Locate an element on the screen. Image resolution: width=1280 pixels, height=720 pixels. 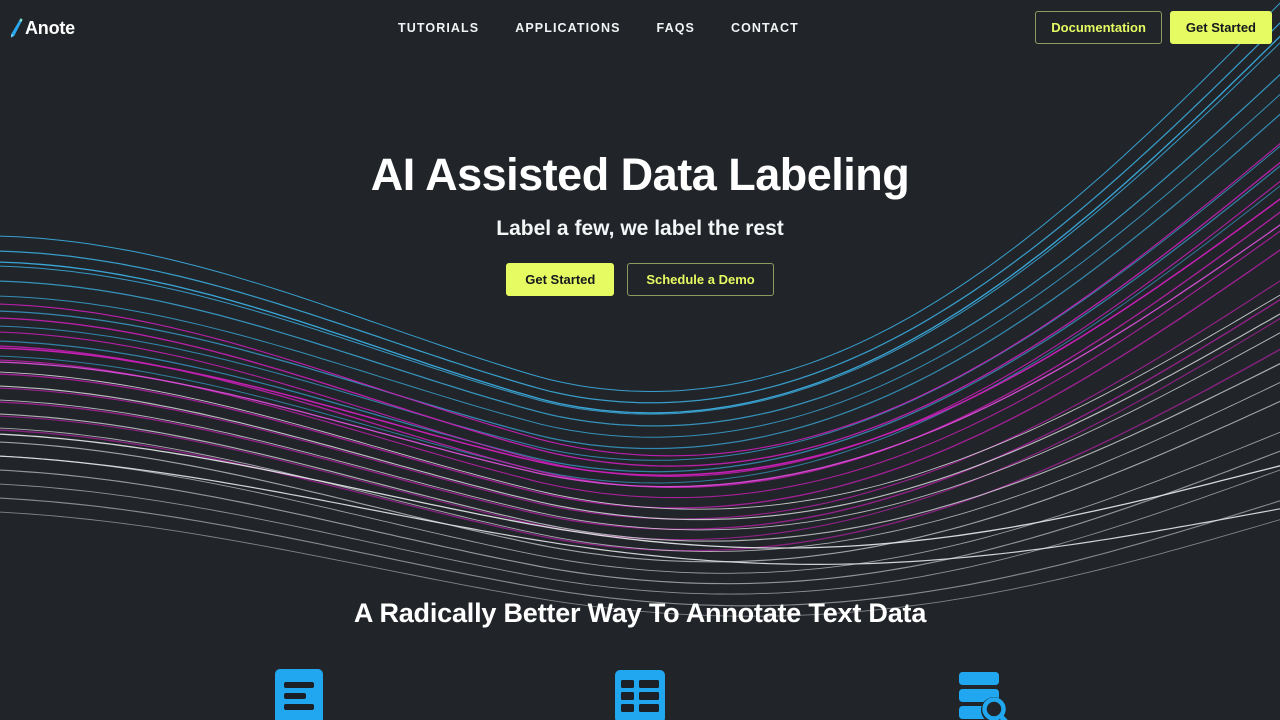
database-search-icon is located at coordinates (983, 696).